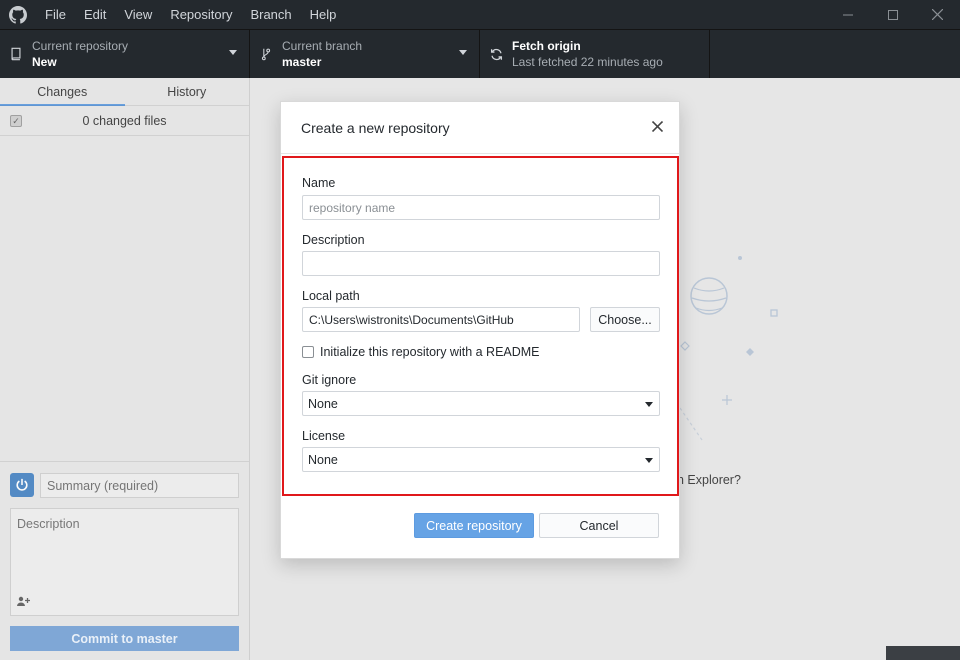  What do you see at coordinates (266, 54) in the screenshot?
I see `branch-icon` at bounding box center [266, 54].